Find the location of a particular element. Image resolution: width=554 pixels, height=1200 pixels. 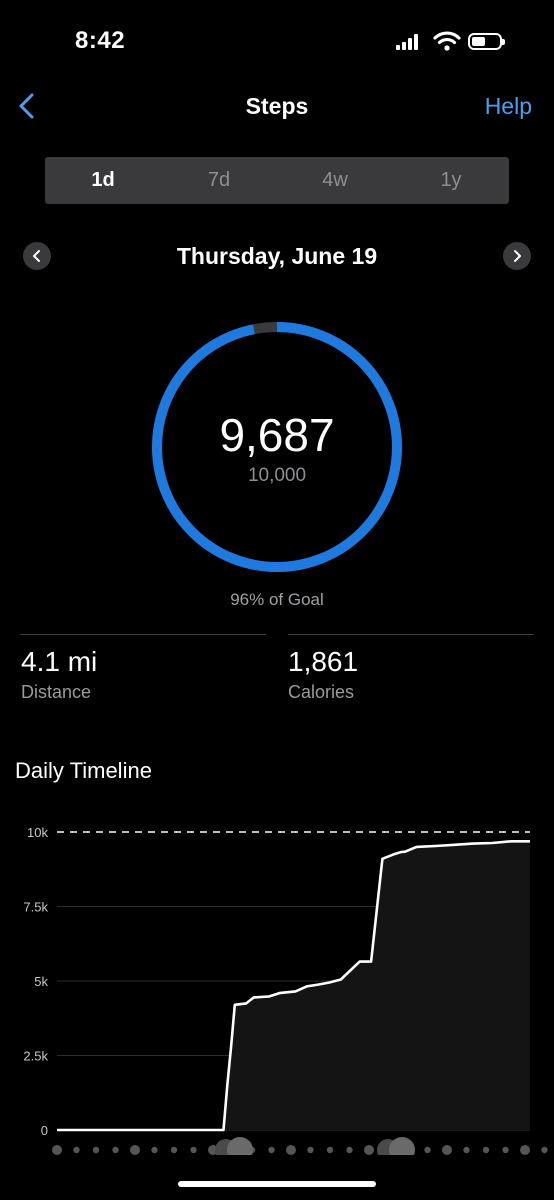

run-activity-icon is located at coordinates (402, 1146).